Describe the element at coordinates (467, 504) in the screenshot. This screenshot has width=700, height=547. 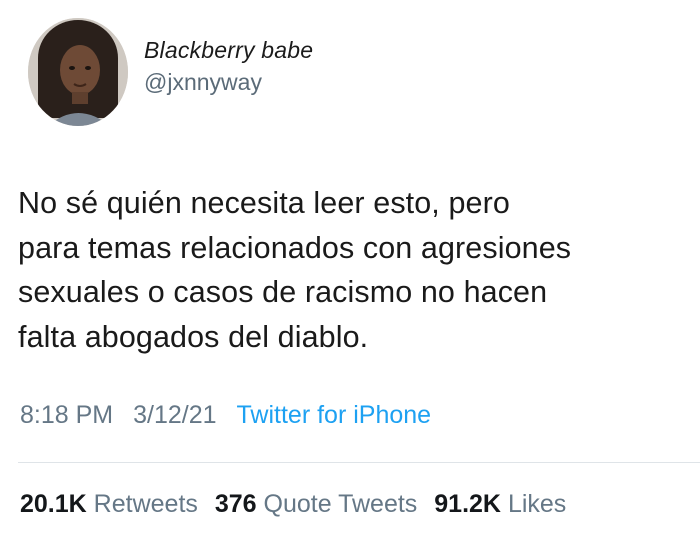
I see `likes-count: 91.2K` at that location.